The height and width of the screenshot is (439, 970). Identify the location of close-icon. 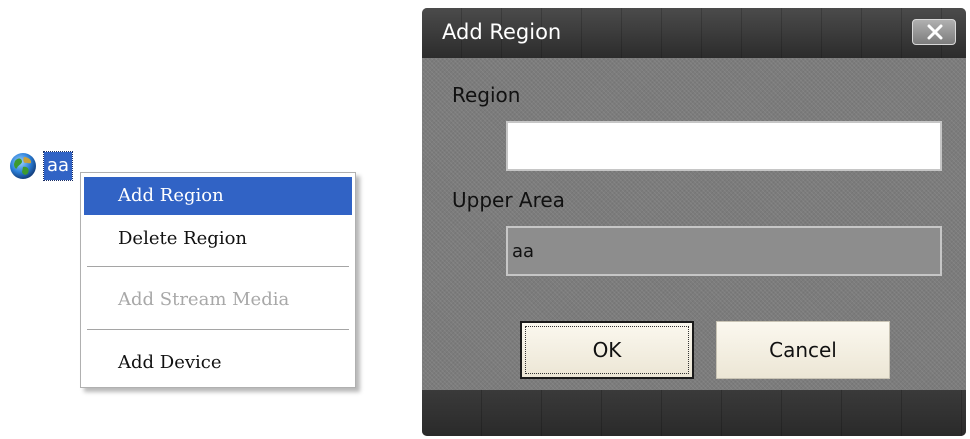
(935, 32).